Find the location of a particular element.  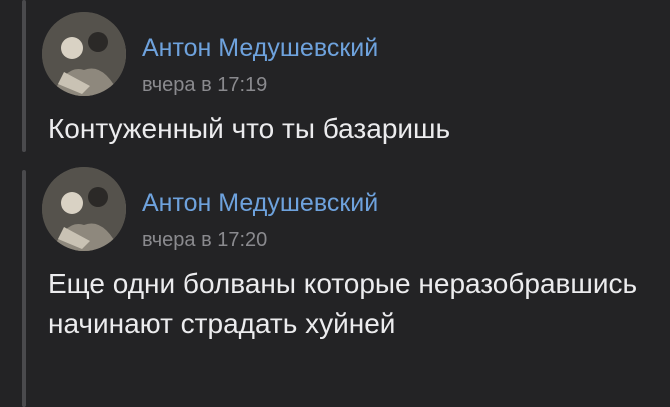

comment-text: Контуженный что ты базаришь is located at coordinates (249, 128).